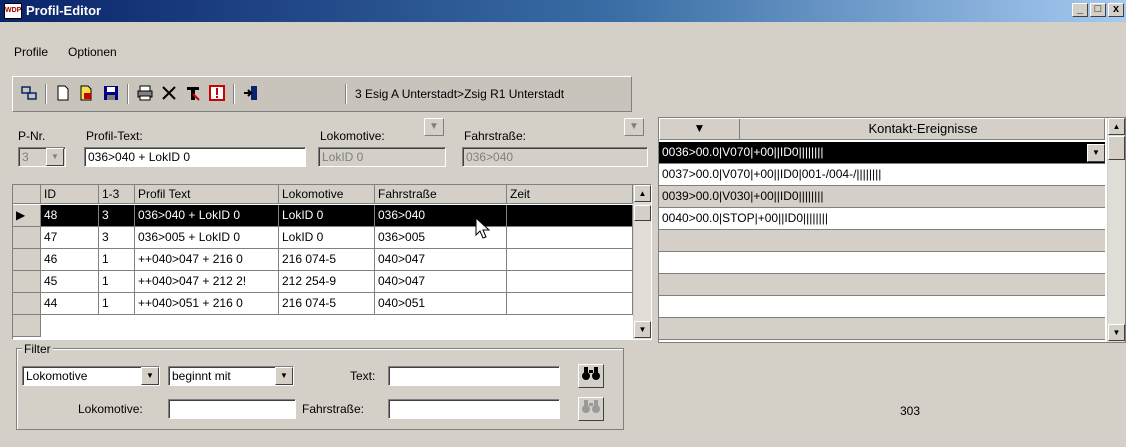  What do you see at coordinates (327, 194) in the screenshot?
I see `grid-header-loco: Lokomotive` at bounding box center [327, 194].